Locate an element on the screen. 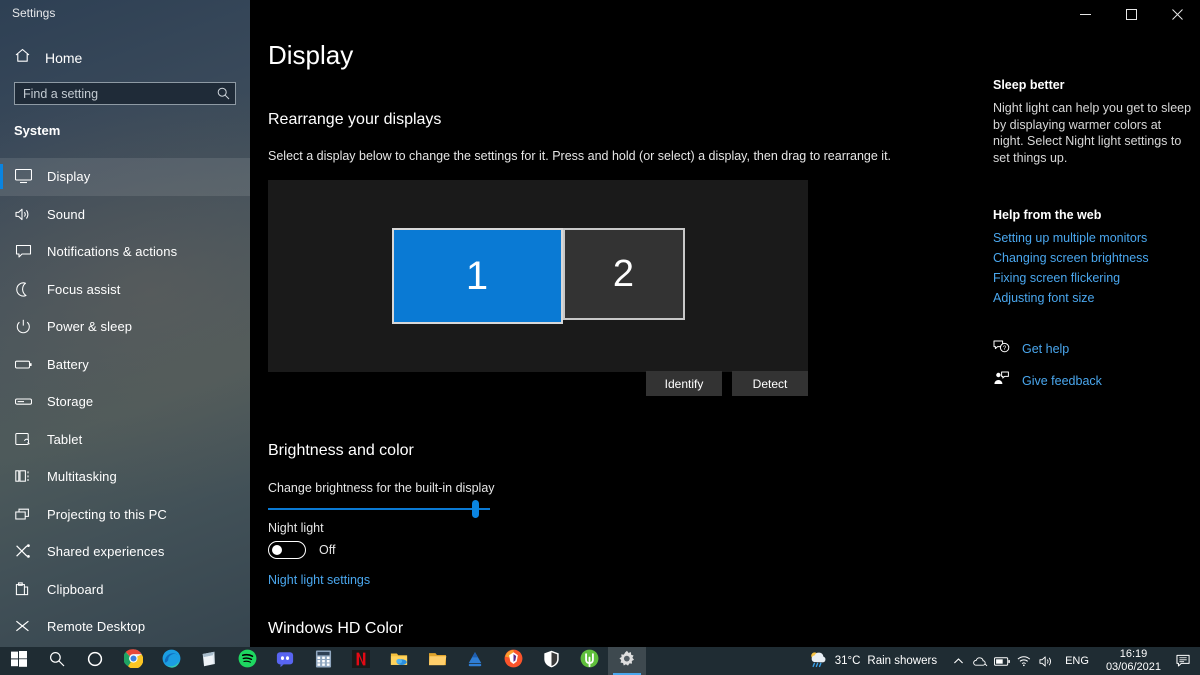 The width and height of the screenshot is (1200, 675). sidebar-item-label: Notifications & actions is located at coordinates (112, 252).